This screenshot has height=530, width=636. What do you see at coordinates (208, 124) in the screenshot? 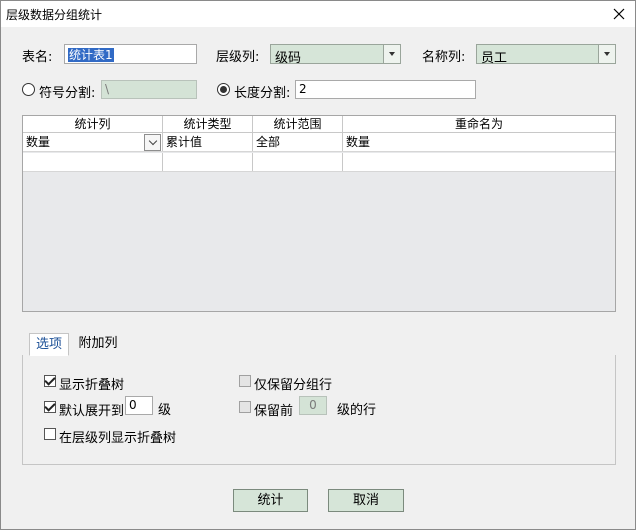
I see `column-header: 统计类型` at bounding box center [208, 124].